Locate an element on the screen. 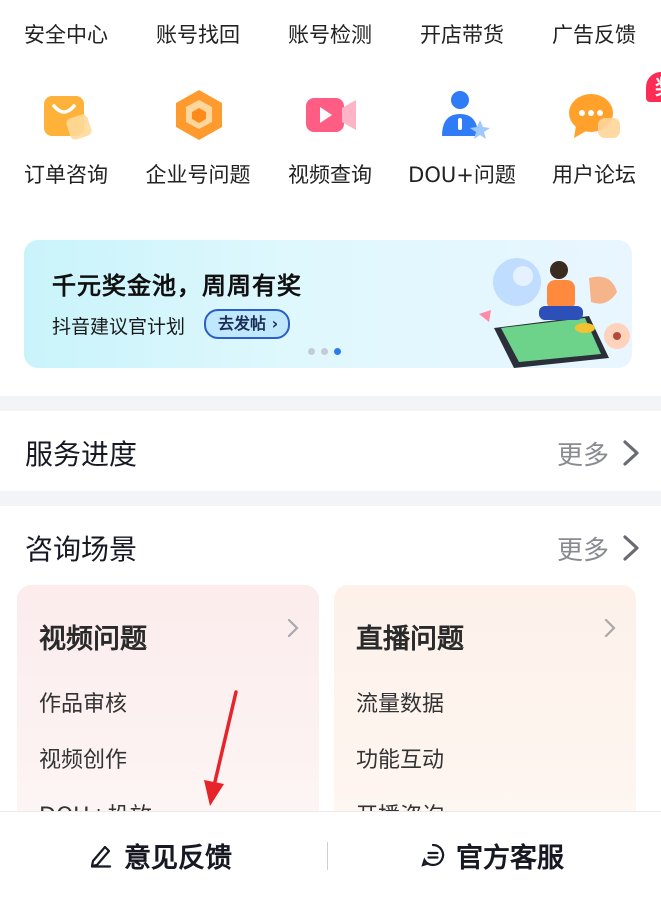  service-security-center: 安全中心 is located at coordinates (66, 30).